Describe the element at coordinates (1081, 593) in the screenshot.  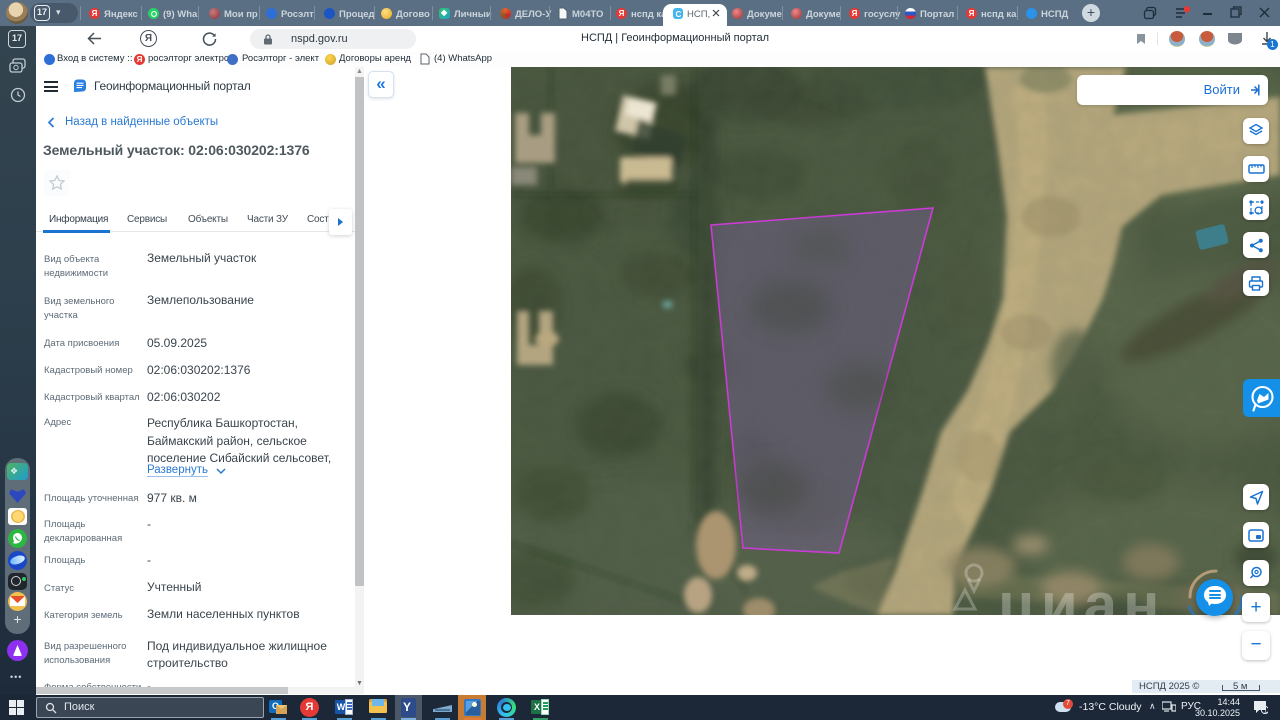
I see `svg-text: циан` at that location.